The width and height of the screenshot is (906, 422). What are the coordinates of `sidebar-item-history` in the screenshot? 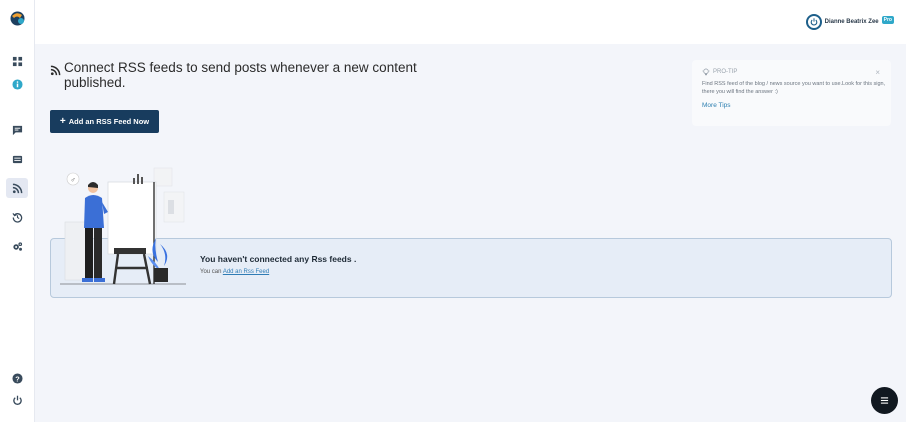 It's located at (17, 217).